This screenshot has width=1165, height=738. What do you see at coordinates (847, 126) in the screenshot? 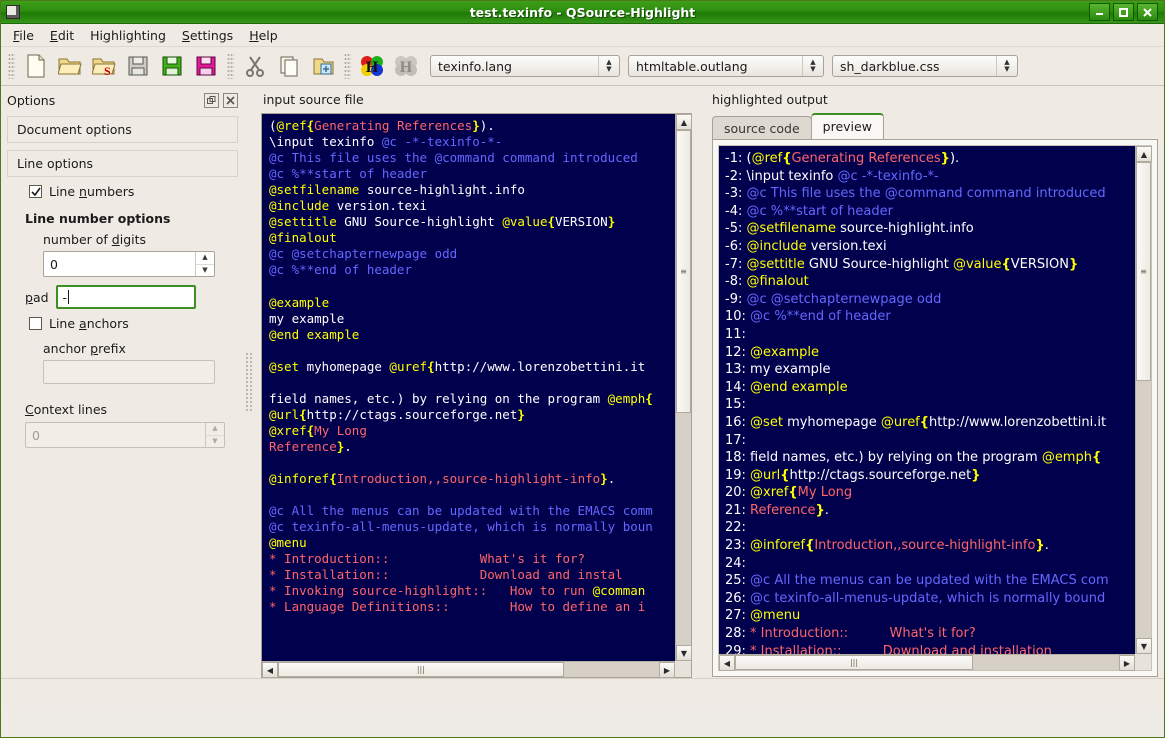
I see `tab-preview: preview` at bounding box center [847, 126].